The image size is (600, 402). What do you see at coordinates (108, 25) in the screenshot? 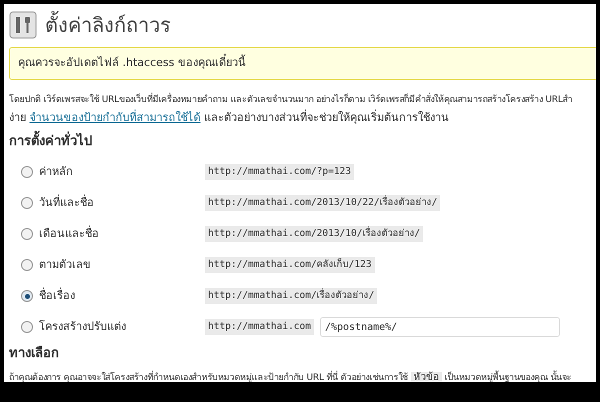
I see `page-title: ตั้งค่าลิงก์ถาวร` at bounding box center [108, 25].